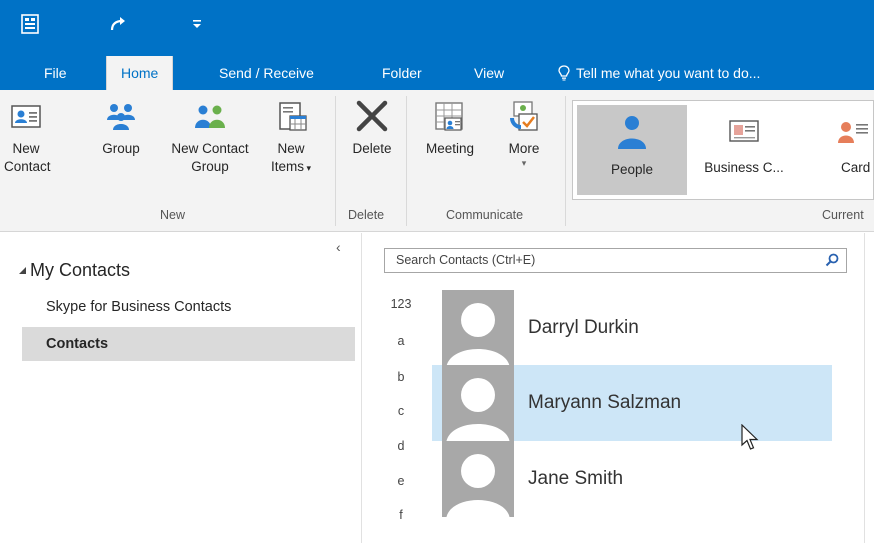  What do you see at coordinates (121, 148) in the screenshot?
I see `group-label: Group` at bounding box center [121, 148].